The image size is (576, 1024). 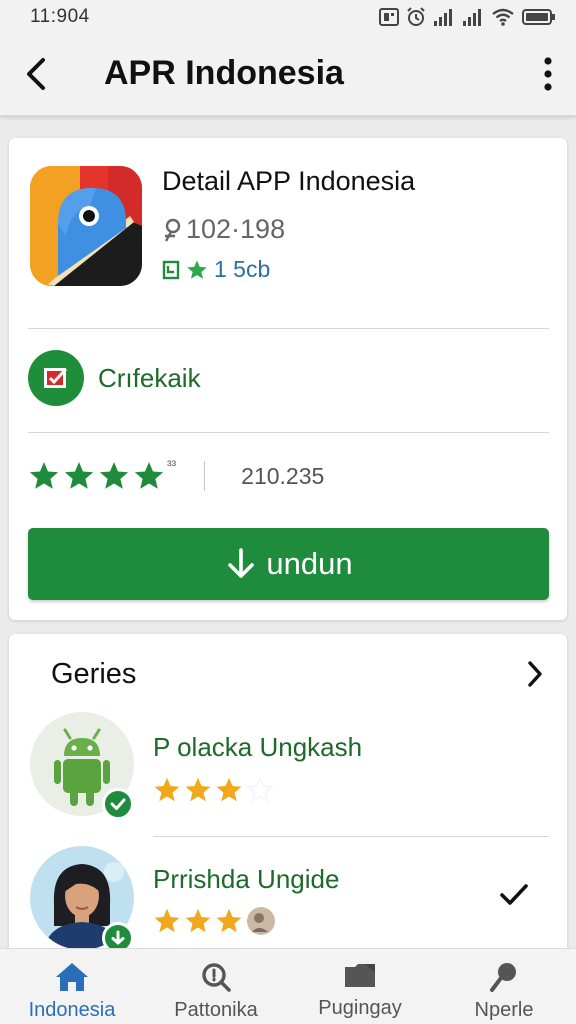 What do you see at coordinates (389, 17) in the screenshot?
I see `nfc-icon` at bounding box center [389, 17].